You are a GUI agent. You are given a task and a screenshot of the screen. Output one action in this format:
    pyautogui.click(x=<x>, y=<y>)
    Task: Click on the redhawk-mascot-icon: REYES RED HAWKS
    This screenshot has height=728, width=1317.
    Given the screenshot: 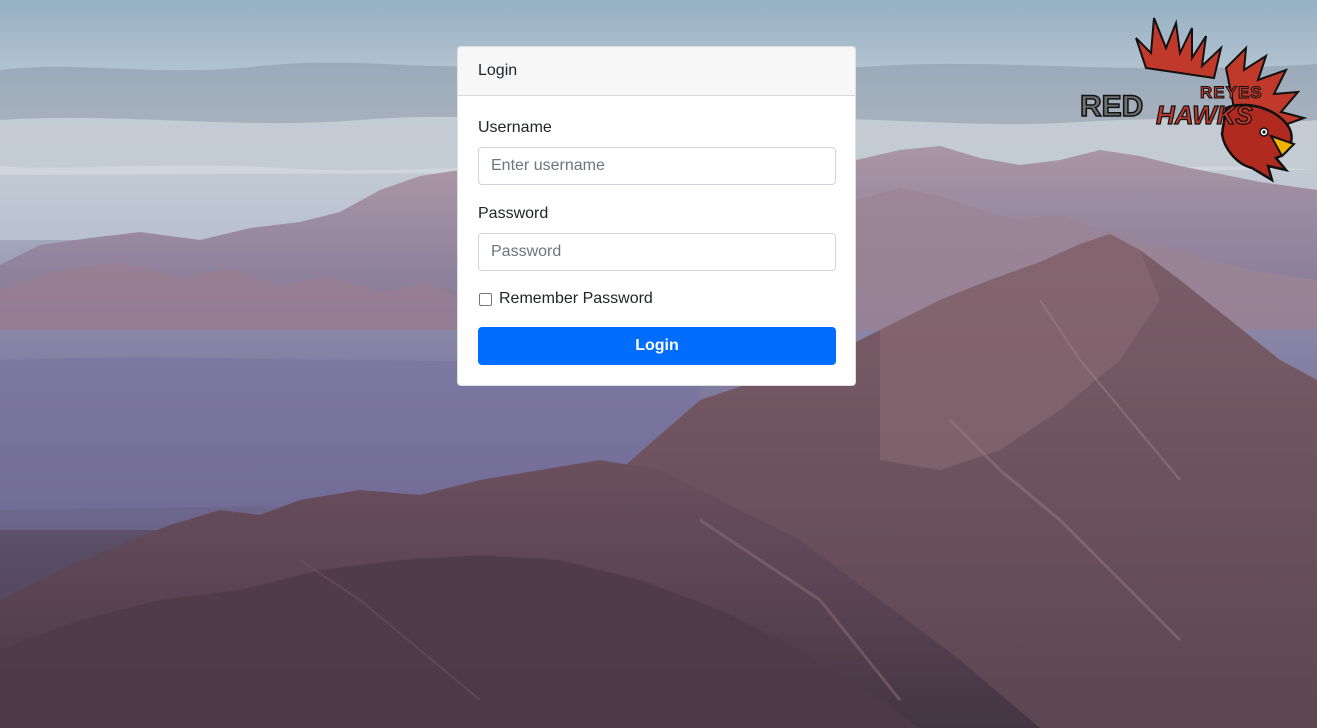 What is the action you would take?
    pyautogui.click(x=1193, y=100)
    